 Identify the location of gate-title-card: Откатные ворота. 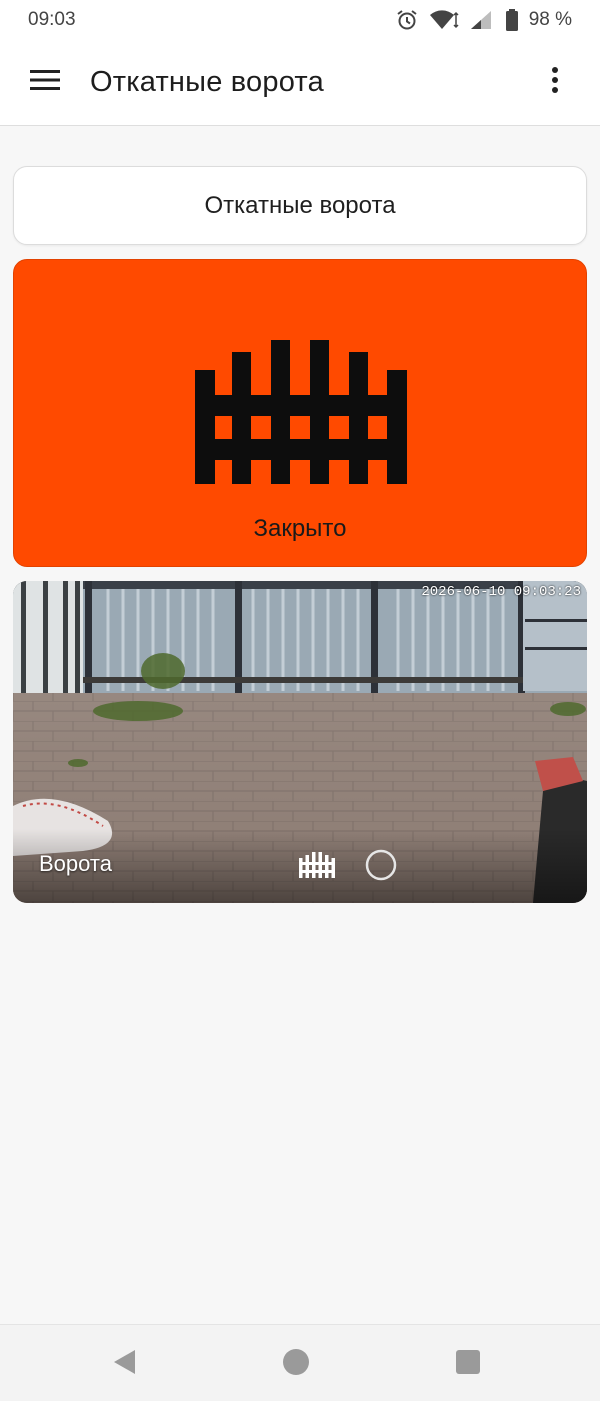
(300, 205).